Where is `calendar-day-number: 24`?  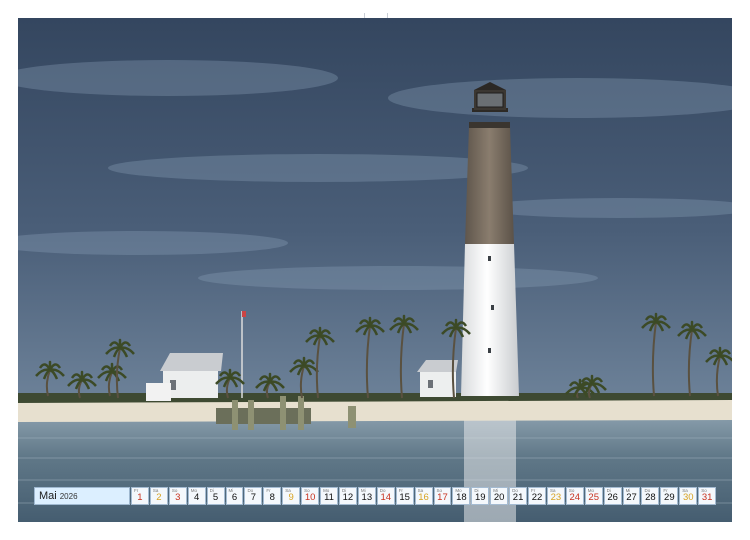 calendar-day-number: 24 is located at coordinates (575, 497).